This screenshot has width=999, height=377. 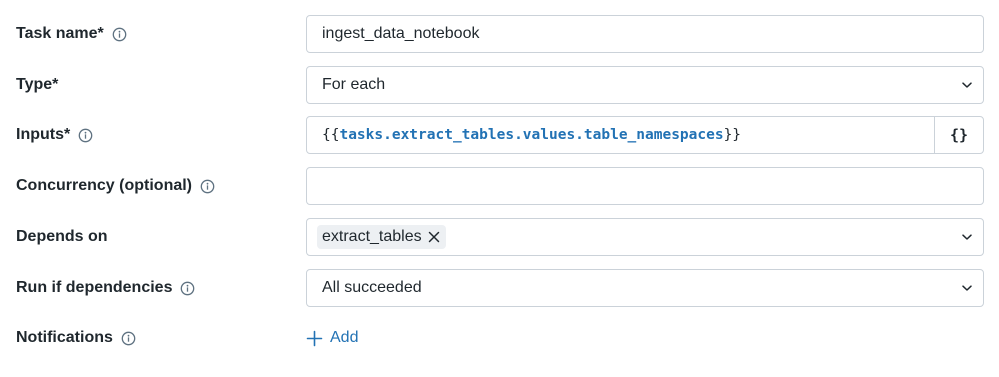 I want to click on depends-on-label: Depends on, so click(x=62, y=236).